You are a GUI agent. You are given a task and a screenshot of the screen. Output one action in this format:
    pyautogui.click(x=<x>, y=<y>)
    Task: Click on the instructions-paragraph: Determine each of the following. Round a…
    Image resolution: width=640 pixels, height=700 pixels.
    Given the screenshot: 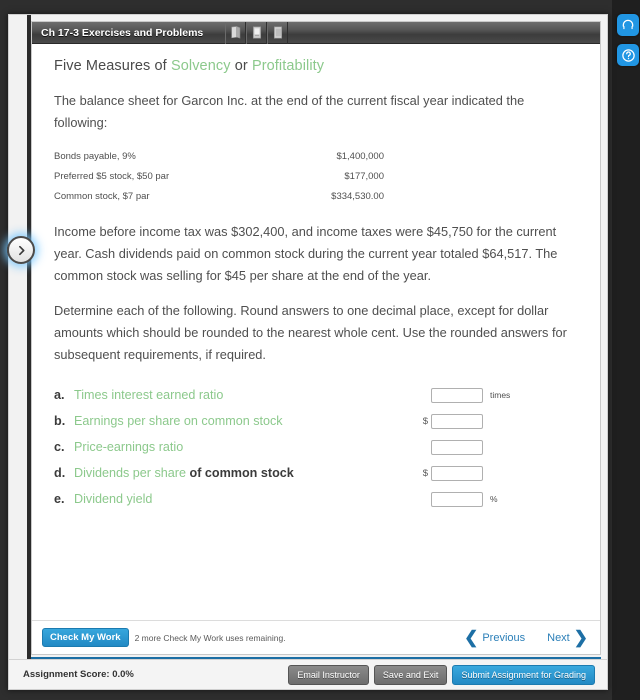 What is the action you would take?
    pyautogui.click(x=310, y=332)
    